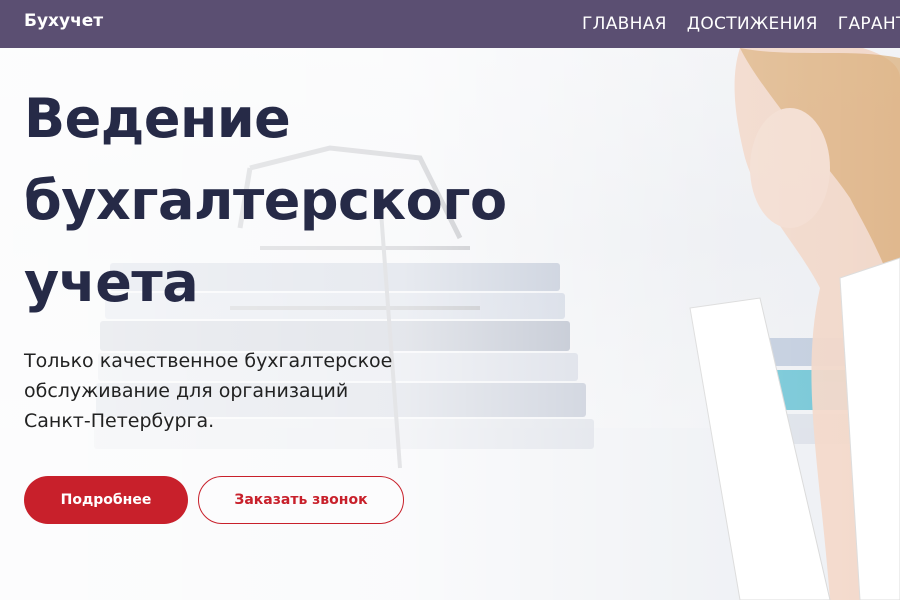  Describe the element at coordinates (450, 24) in the screenshot. I see `top-navbar: Бухучет ГЛАВНАЯ ДОСТИЖЕНИЯ ГАРАНТИИ` at that location.